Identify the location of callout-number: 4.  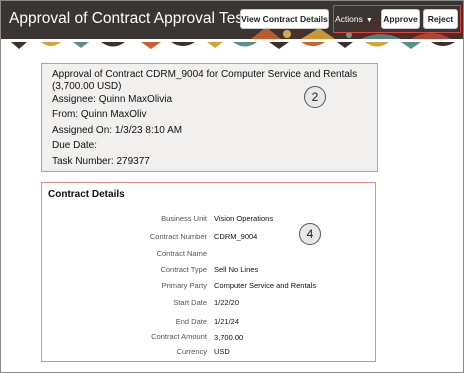
(310, 234).